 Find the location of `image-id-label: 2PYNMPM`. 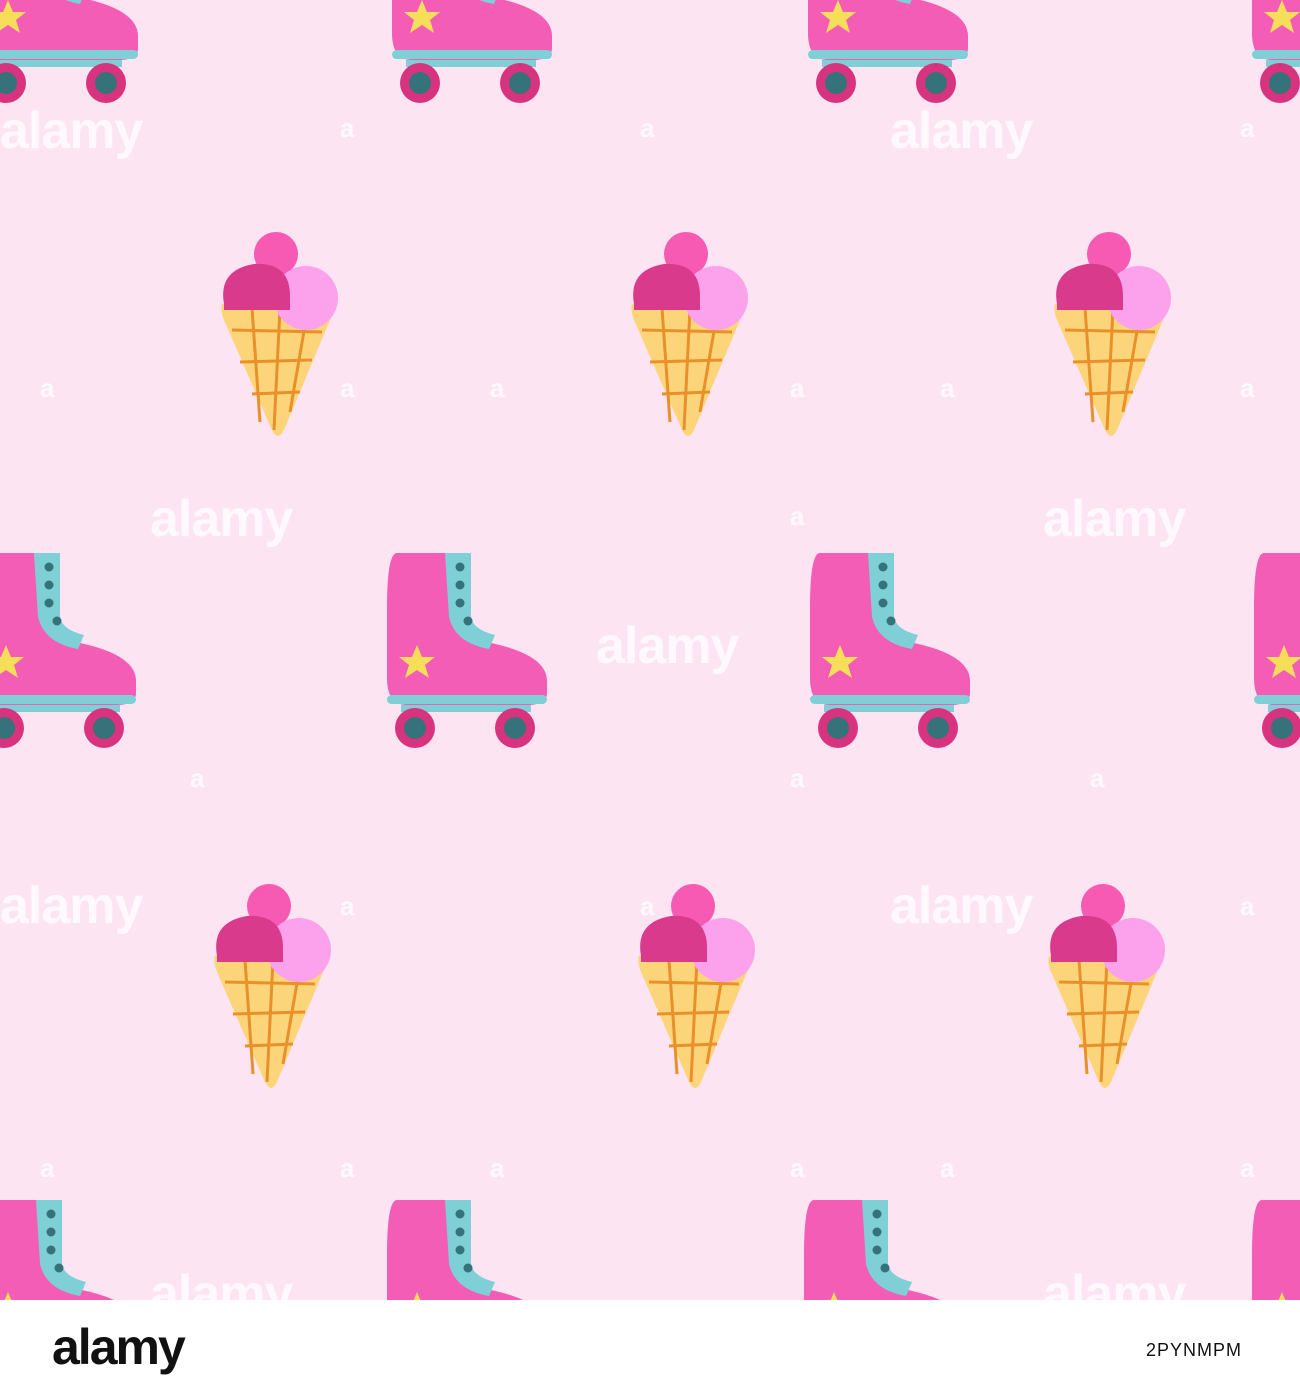

image-id-label: 2PYNMPM is located at coordinates (1193, 1350).